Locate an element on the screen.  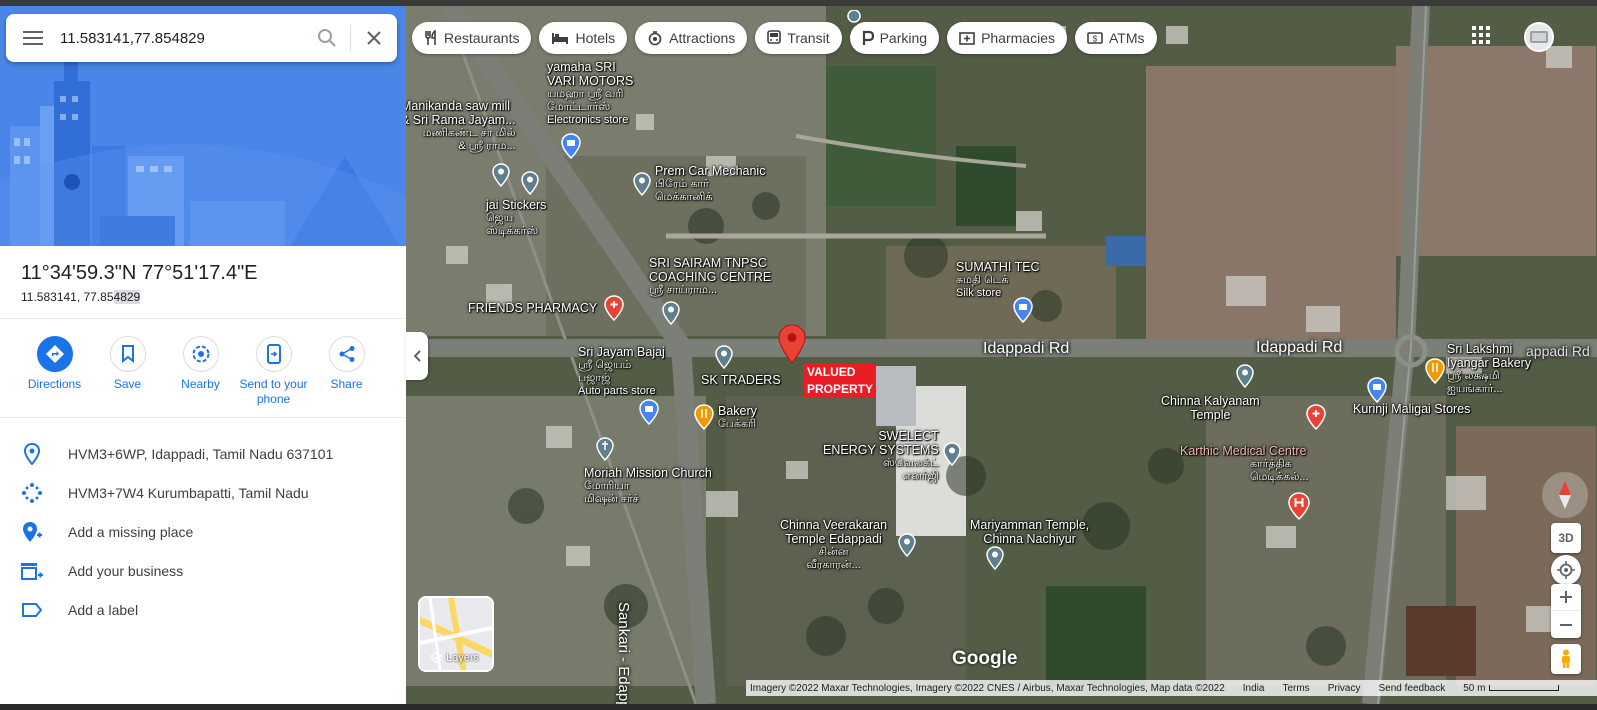
chip-atms: $ ATMs is located at coordinates (1115, 38).